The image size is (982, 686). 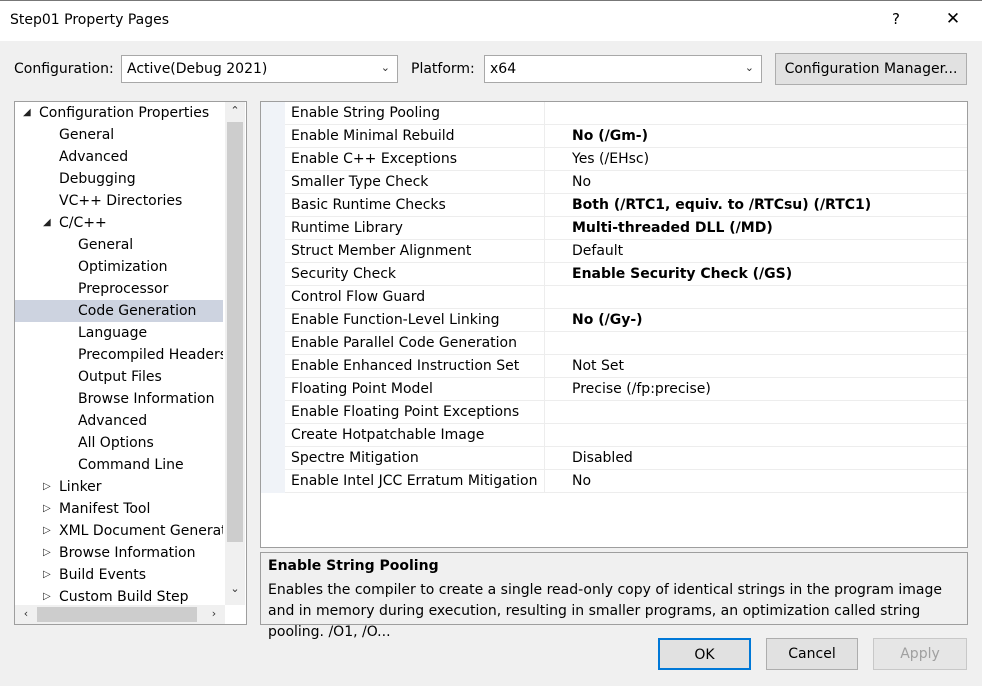 I want to click on apply-button: Apply, so click(x=920, y=654).